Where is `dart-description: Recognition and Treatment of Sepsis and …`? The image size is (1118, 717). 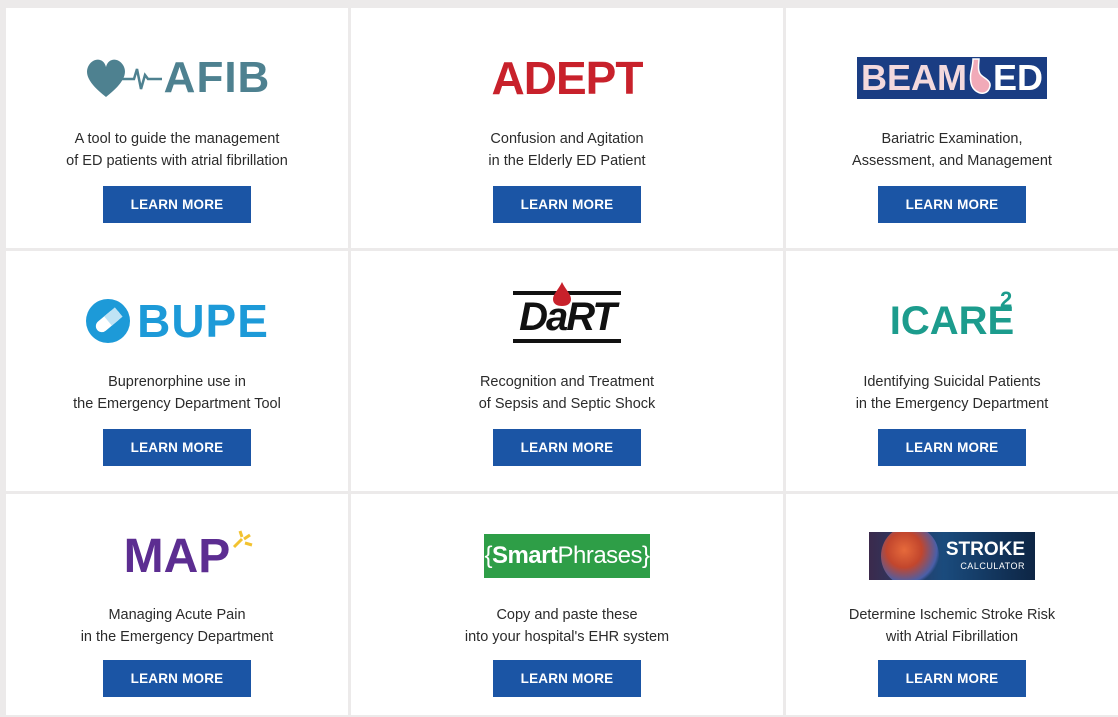
dart-description: Recognition and Treatment of Sepsis and … is located at coordinates (567, 393).